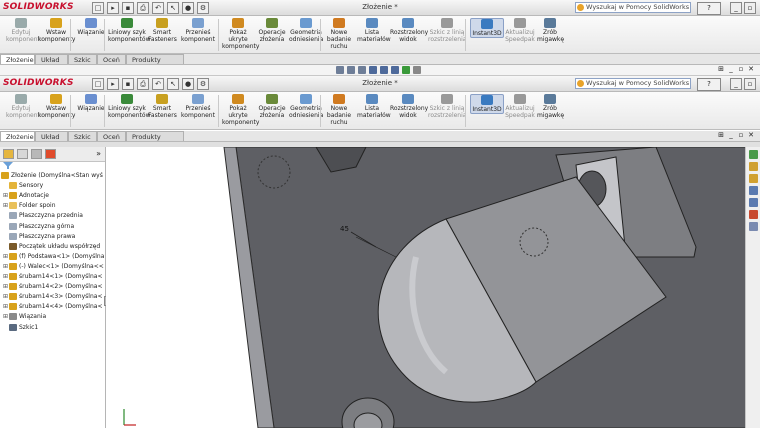 The width and height of the screenshot is (760, 428). Describe the element at coordinates (26, 196) in the screenshot. I see `tree-item: ⊞ Adnotacje` at that location.